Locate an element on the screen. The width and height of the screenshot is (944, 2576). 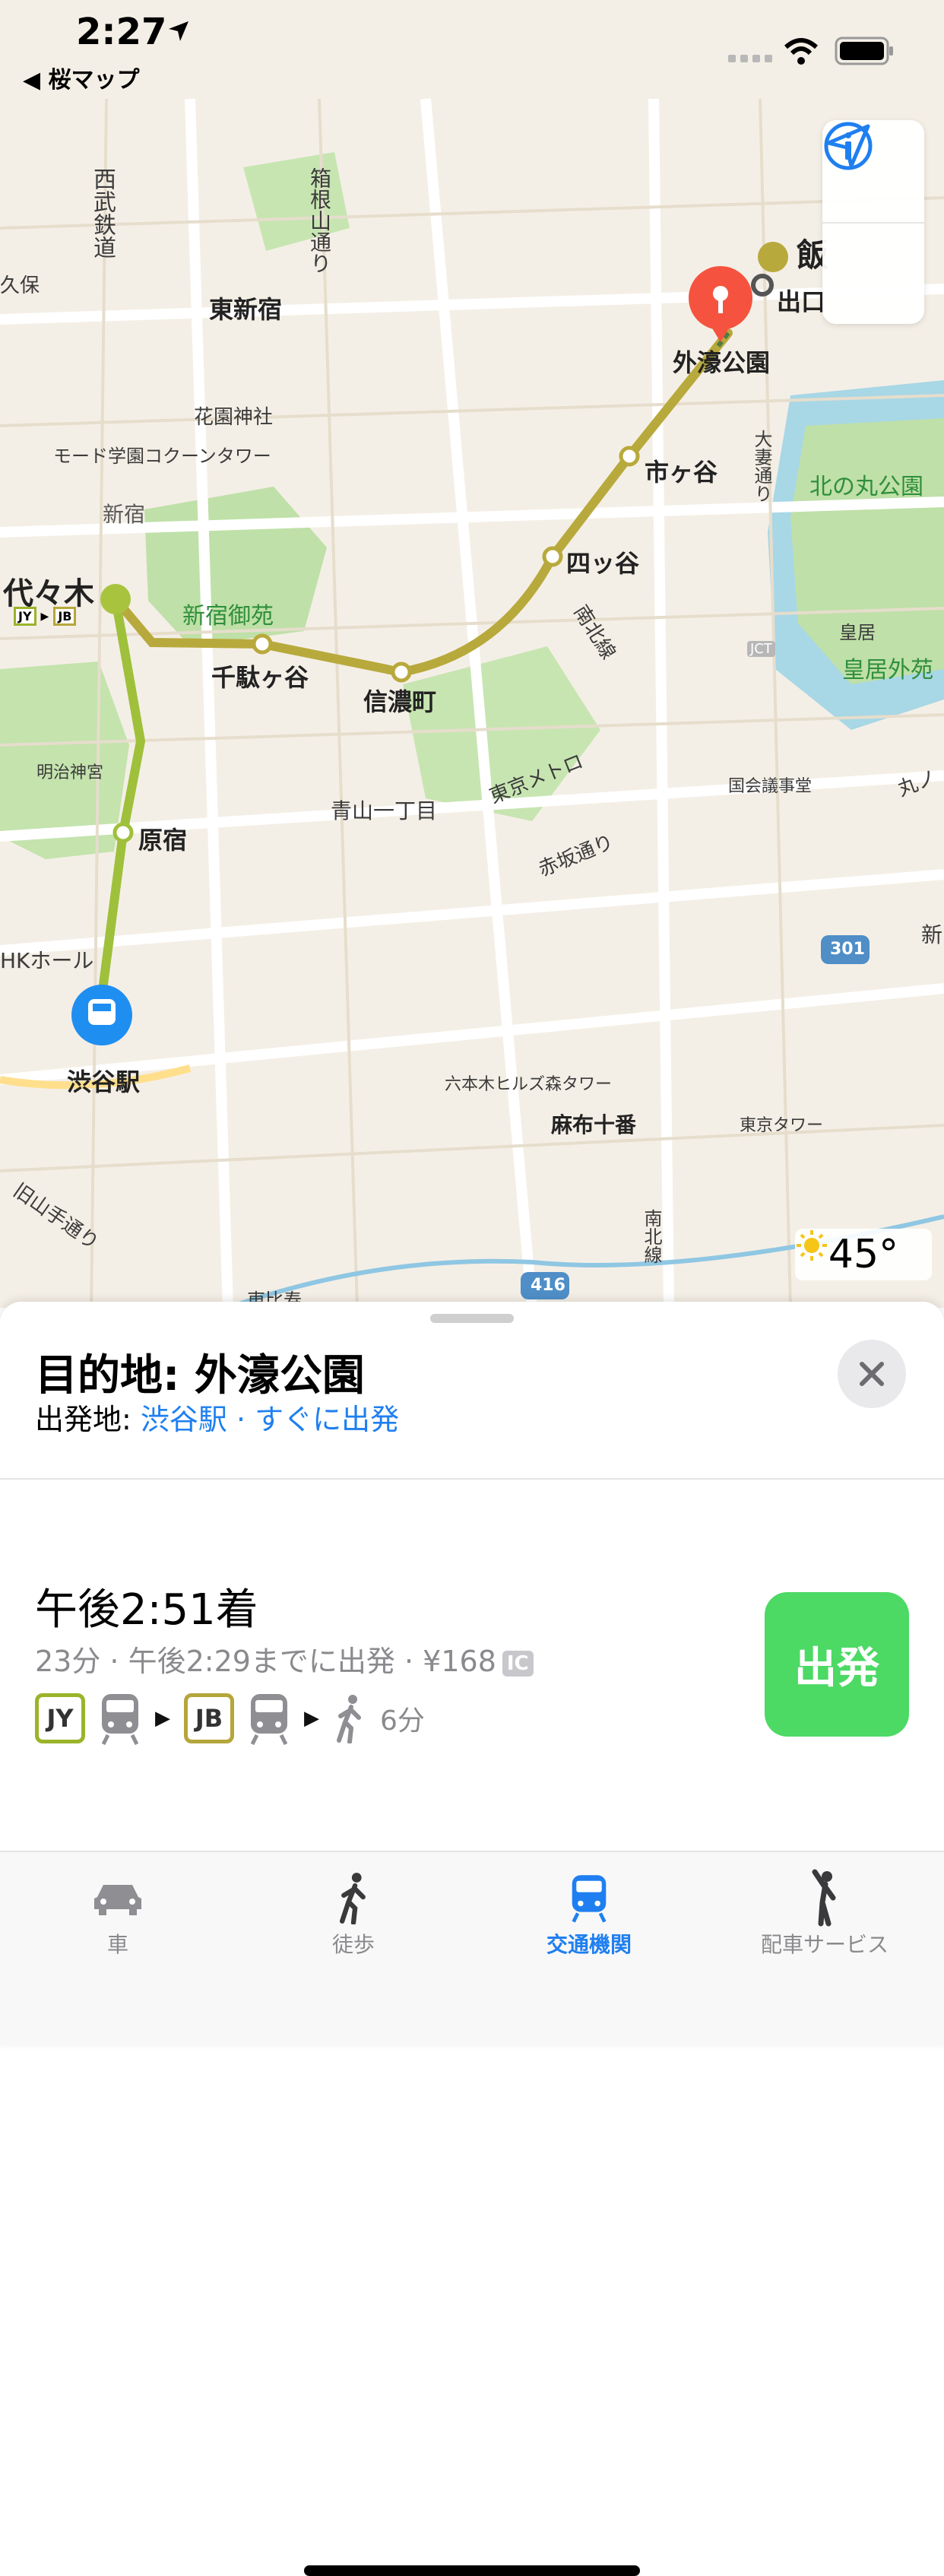
origin-label: 出発地: is located at coordinates (88, 1419).